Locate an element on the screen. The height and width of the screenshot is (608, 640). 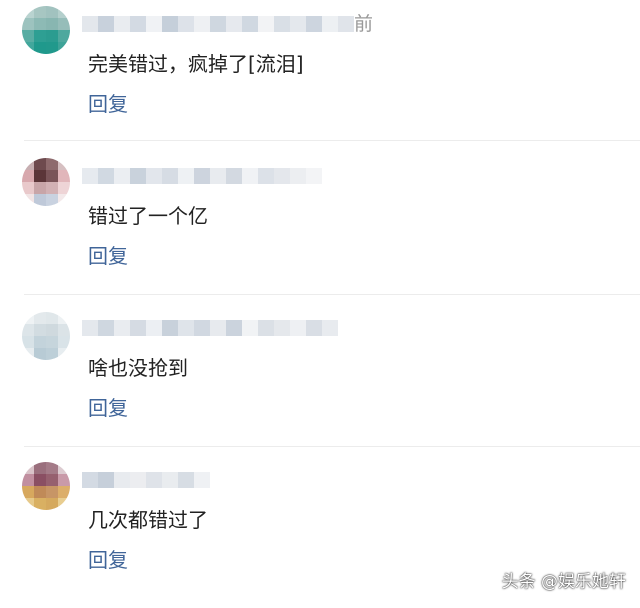
watermark: 头条 @娱乐她轩 is located at coordinates (563, 582).